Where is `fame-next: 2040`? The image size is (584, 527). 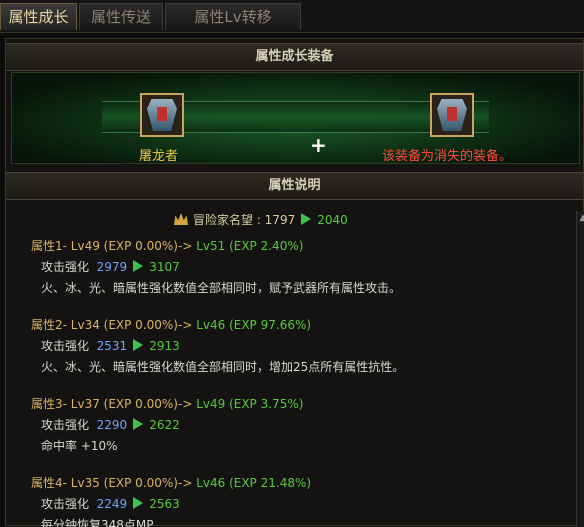
fame-next: 2040 is located at coordinates (332, 220).